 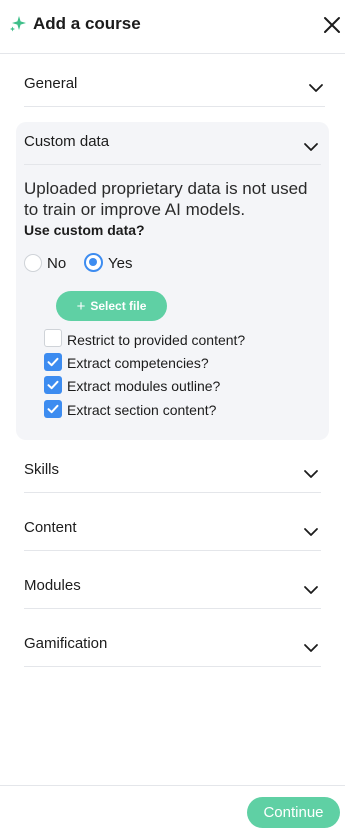 What do you see at coordinates (156, 340) in the screenshot?
I see `checkbox-label: Restrict to provided content?` at bounding box center [156, 340].